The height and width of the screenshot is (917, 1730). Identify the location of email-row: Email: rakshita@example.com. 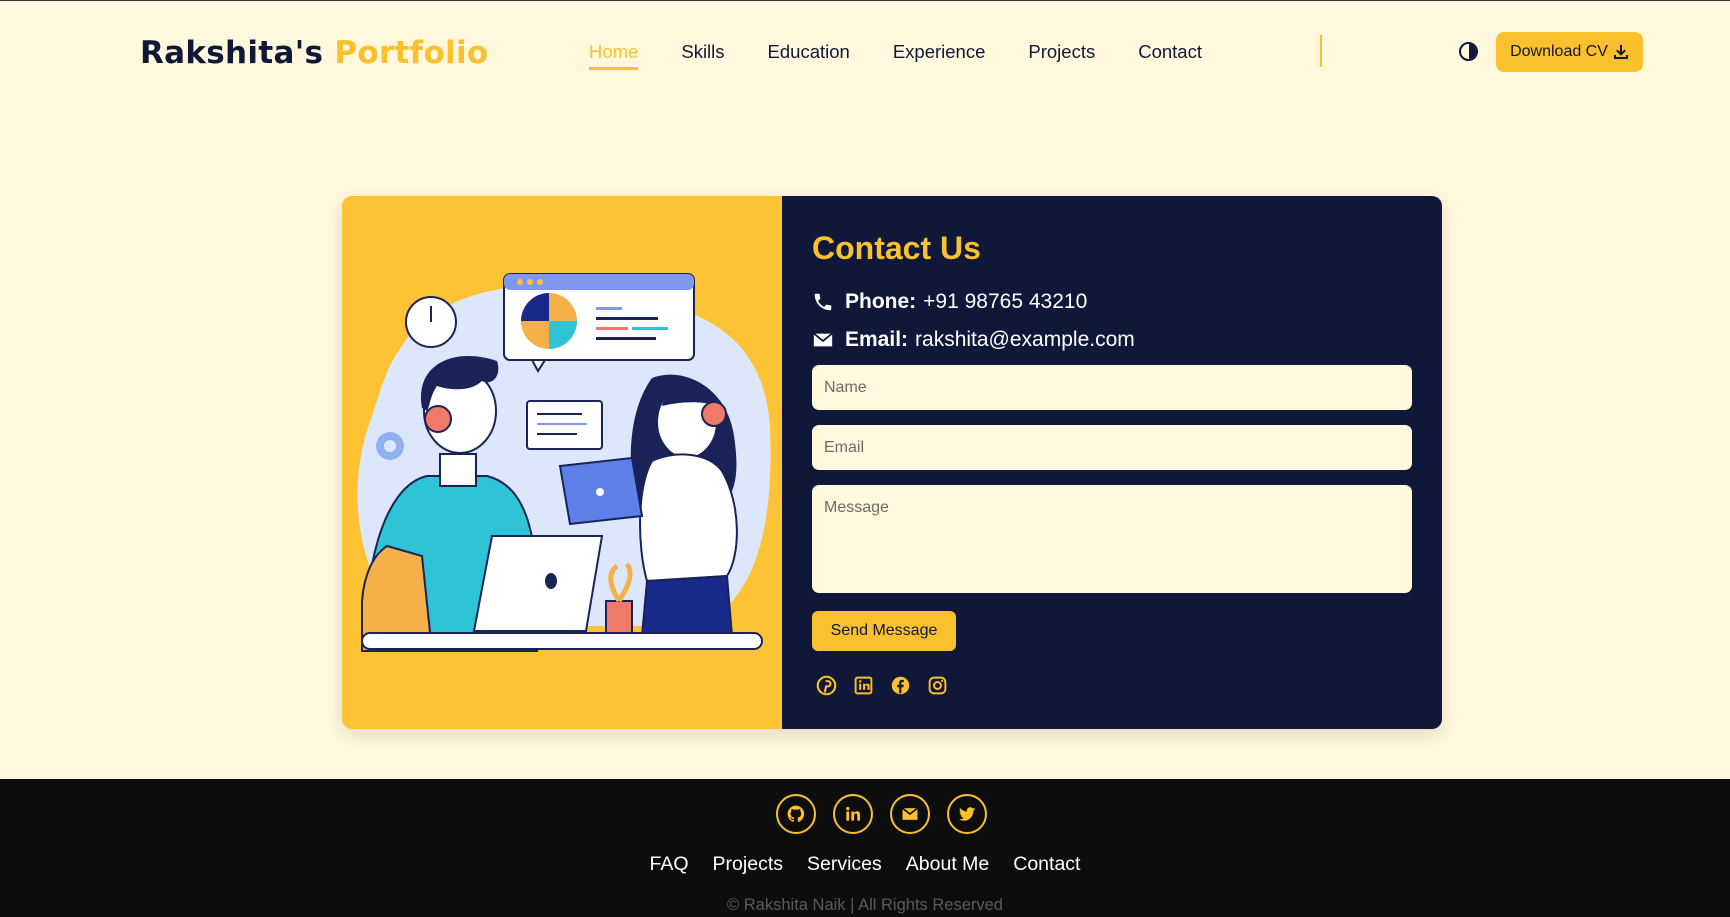
(973, 340).